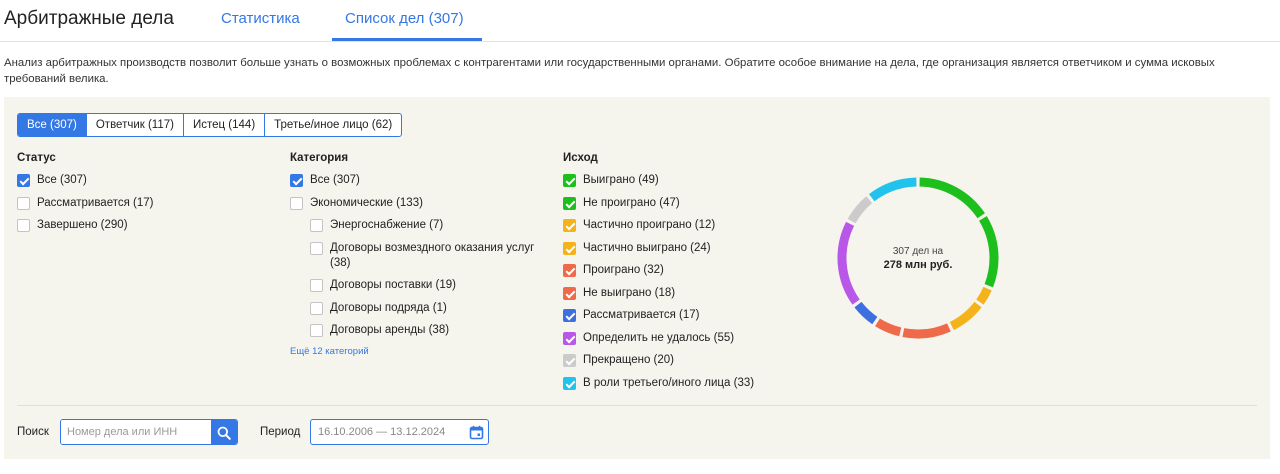 The image size is (1280, 474). What do you see at coordinates (647, 247) in the screenshot?
I see `outcome-option-label: Частично выиграно (24)` at bounding box center [647, 247].